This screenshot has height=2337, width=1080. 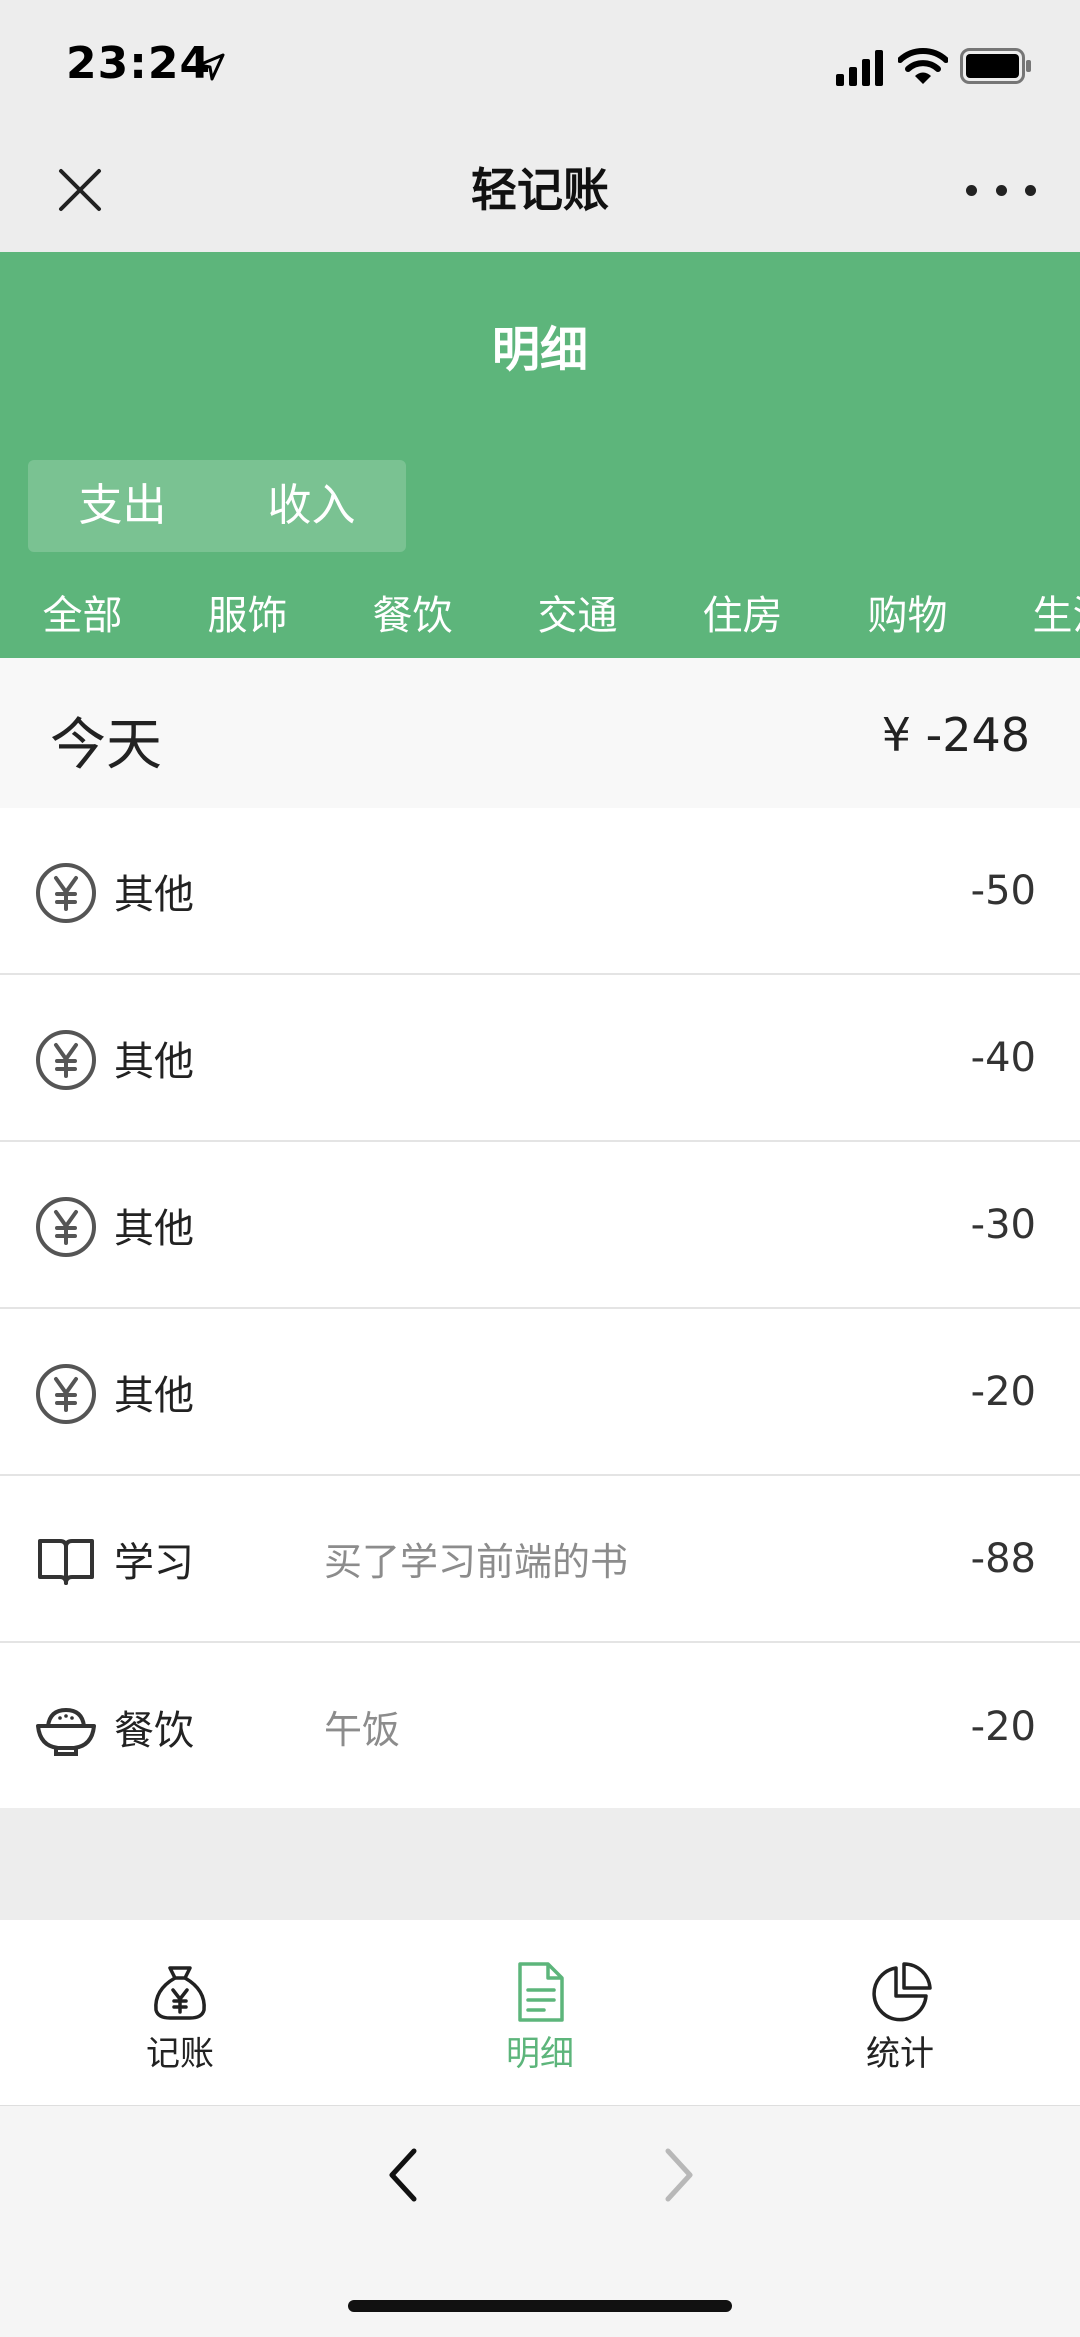 What do you see at coordinates (900, 2054) in the screenshot?
I see `tab-label: 统计` at bounding box center [900, 2054].